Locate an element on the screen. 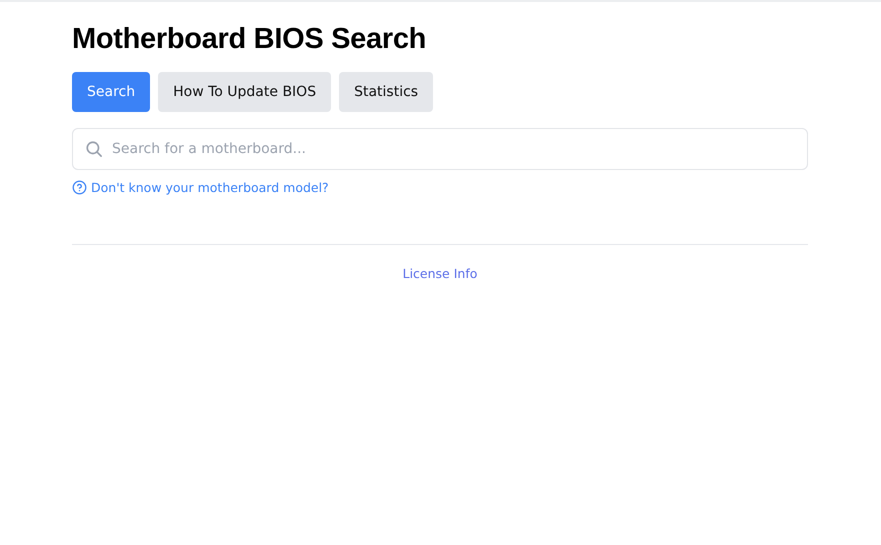 The image size is (881, 545). license-link: License Info is located at coordinates (440, 273).